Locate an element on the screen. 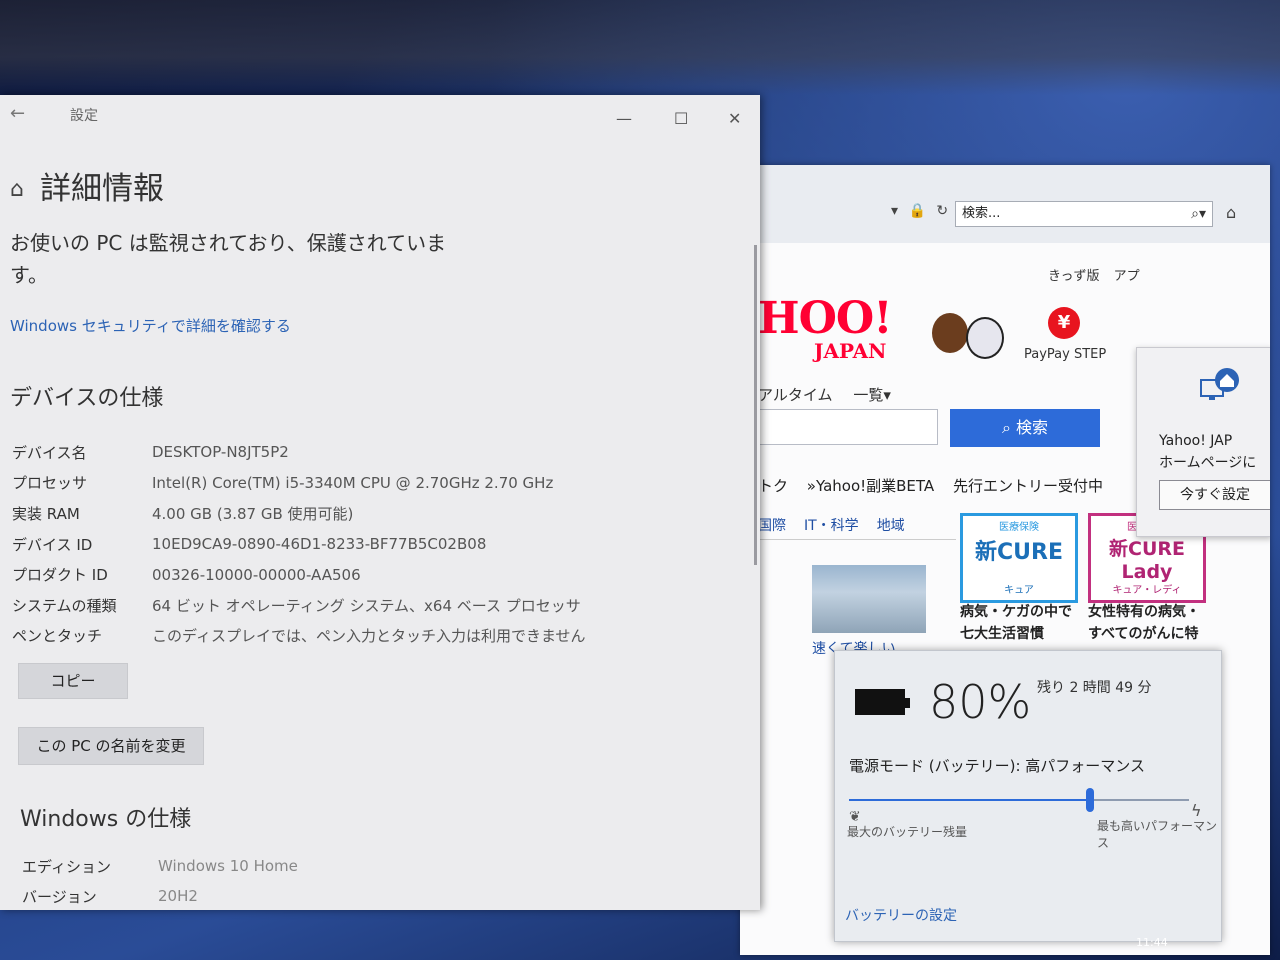 This screenshot has width=1280, height=960. device-spec-title: デバイスの仕様 is located at coordinates (87, 398).